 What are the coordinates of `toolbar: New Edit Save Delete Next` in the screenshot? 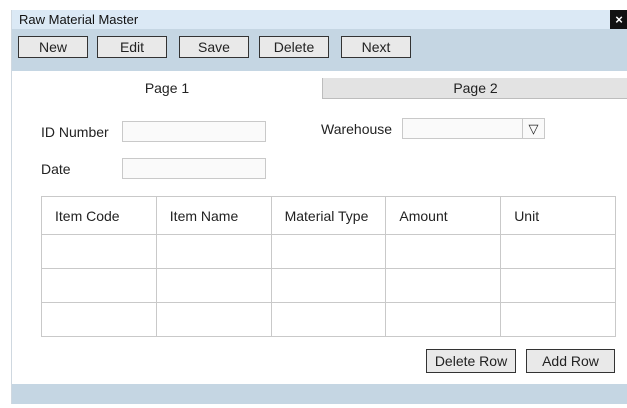 It's located at (319, 50).